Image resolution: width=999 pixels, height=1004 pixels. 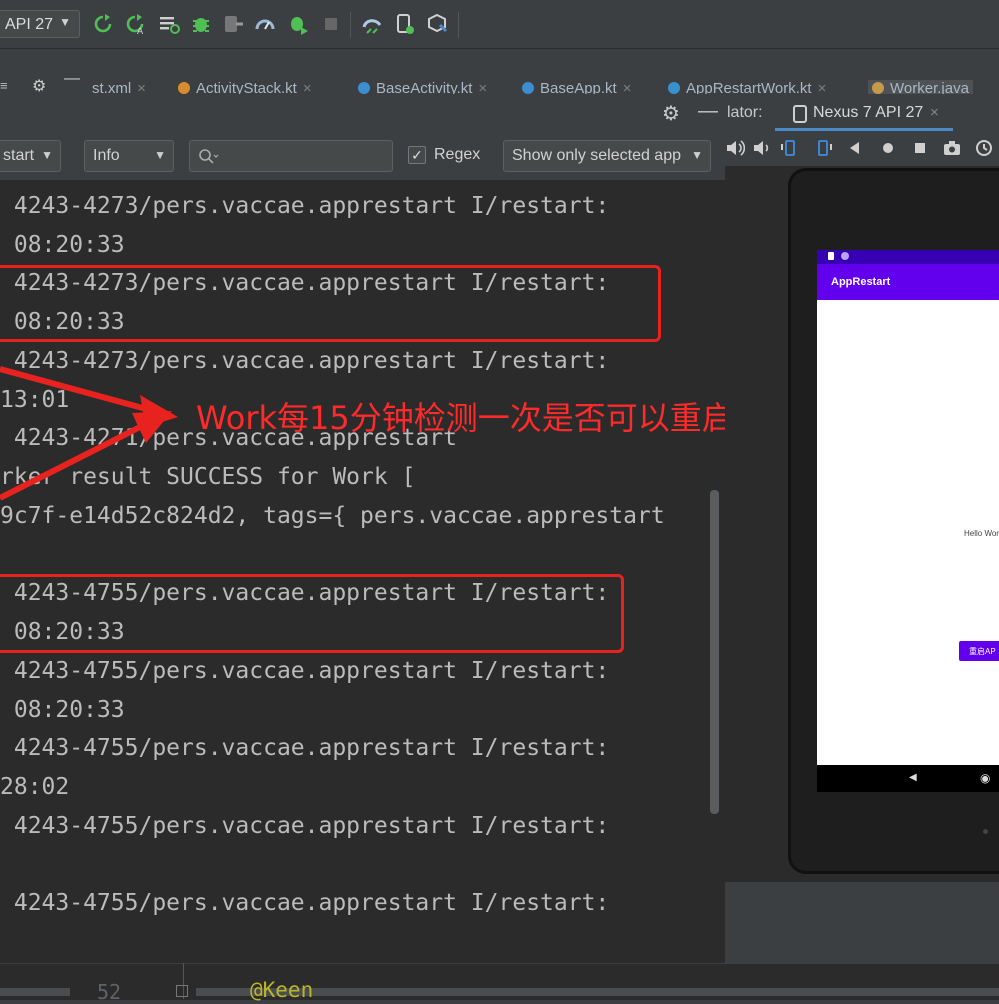 What do you see at coordinates (233, 24) in the screenshot?
I see `attach-debugger-icon` at bounding box center [233, 24].